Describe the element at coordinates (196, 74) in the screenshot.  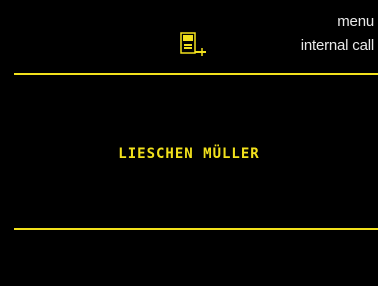
I see `top-divider` at that location.